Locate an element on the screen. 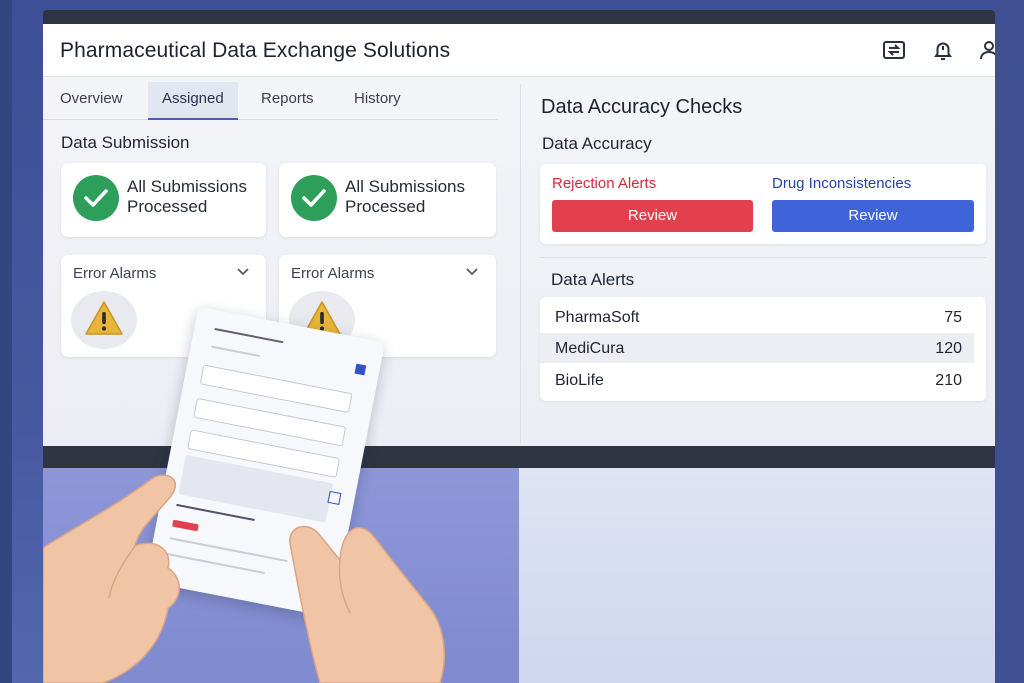  warning-icon is located at coordinates (104, 318).